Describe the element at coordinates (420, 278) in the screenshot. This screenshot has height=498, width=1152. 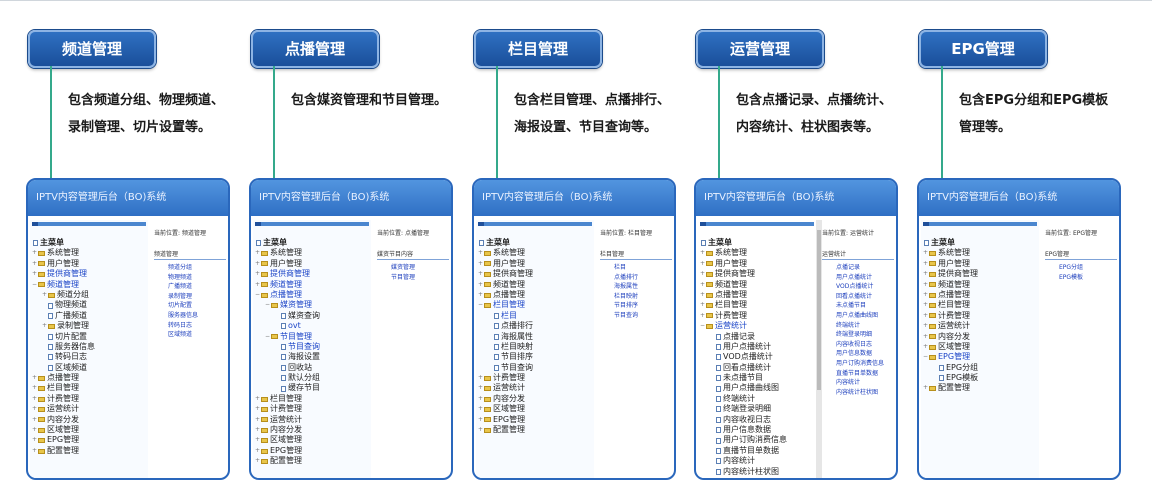
I see `content-link: 节目管理` at that location.